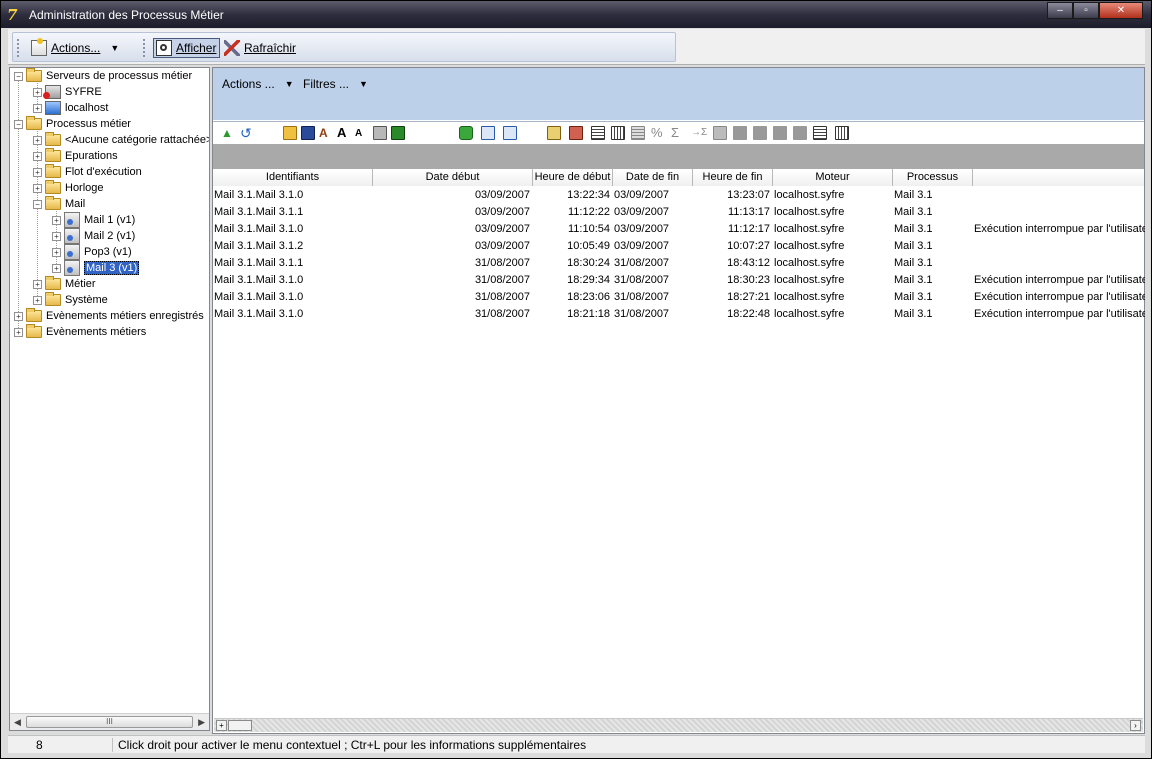 This screenshot has height=759, width=1152. I want to click on table-cell: 18:23:06, so click(588, 297).